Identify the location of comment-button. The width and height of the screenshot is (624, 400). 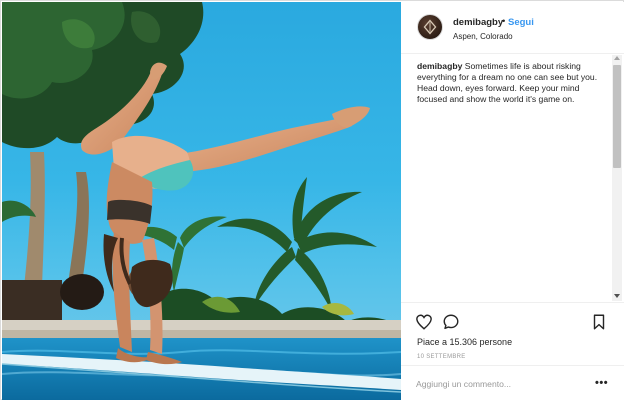
(451, 322).